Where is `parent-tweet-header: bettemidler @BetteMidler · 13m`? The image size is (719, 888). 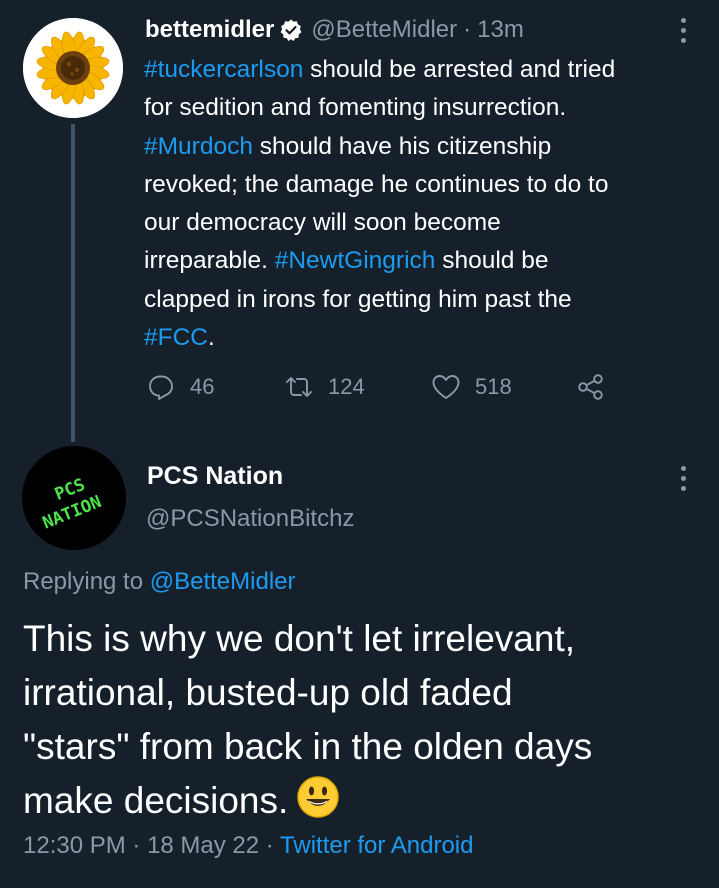 parent-tweet-header: bettemidler @BetteMidler · 13m is located at coordinates (334, 30).